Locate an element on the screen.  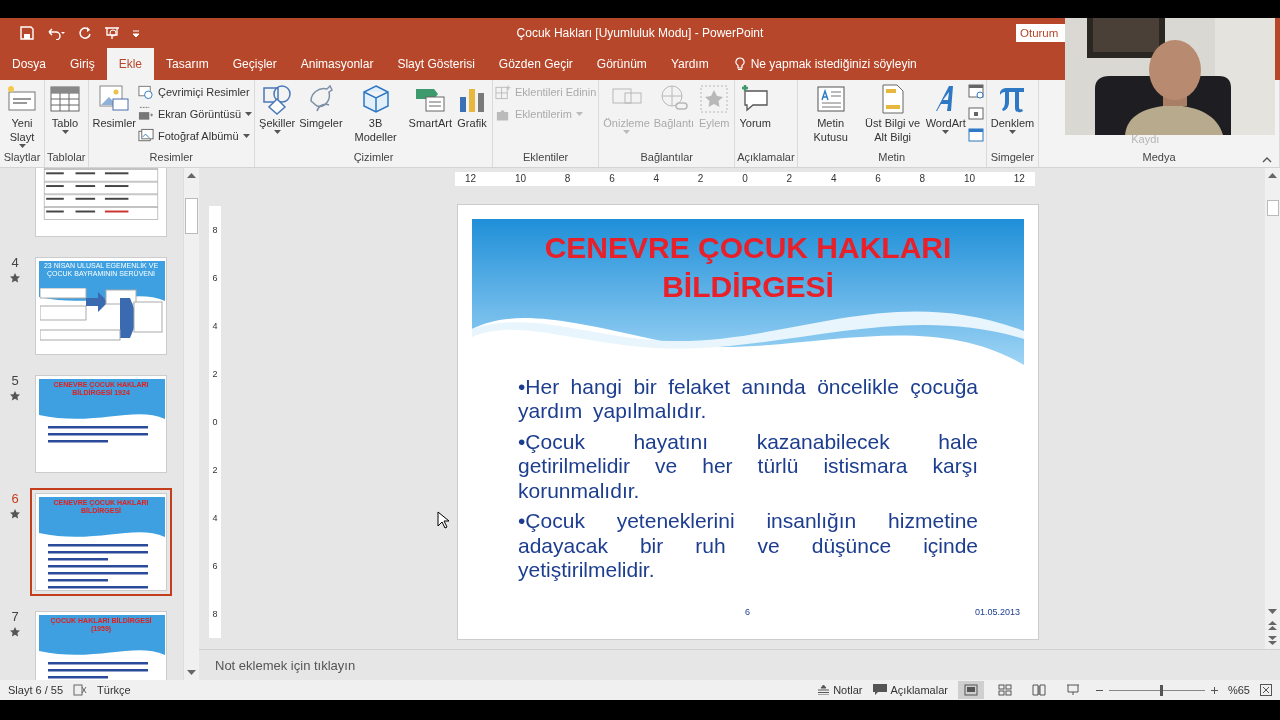
group-label: Tablolar is located at coordinates (66, 157).